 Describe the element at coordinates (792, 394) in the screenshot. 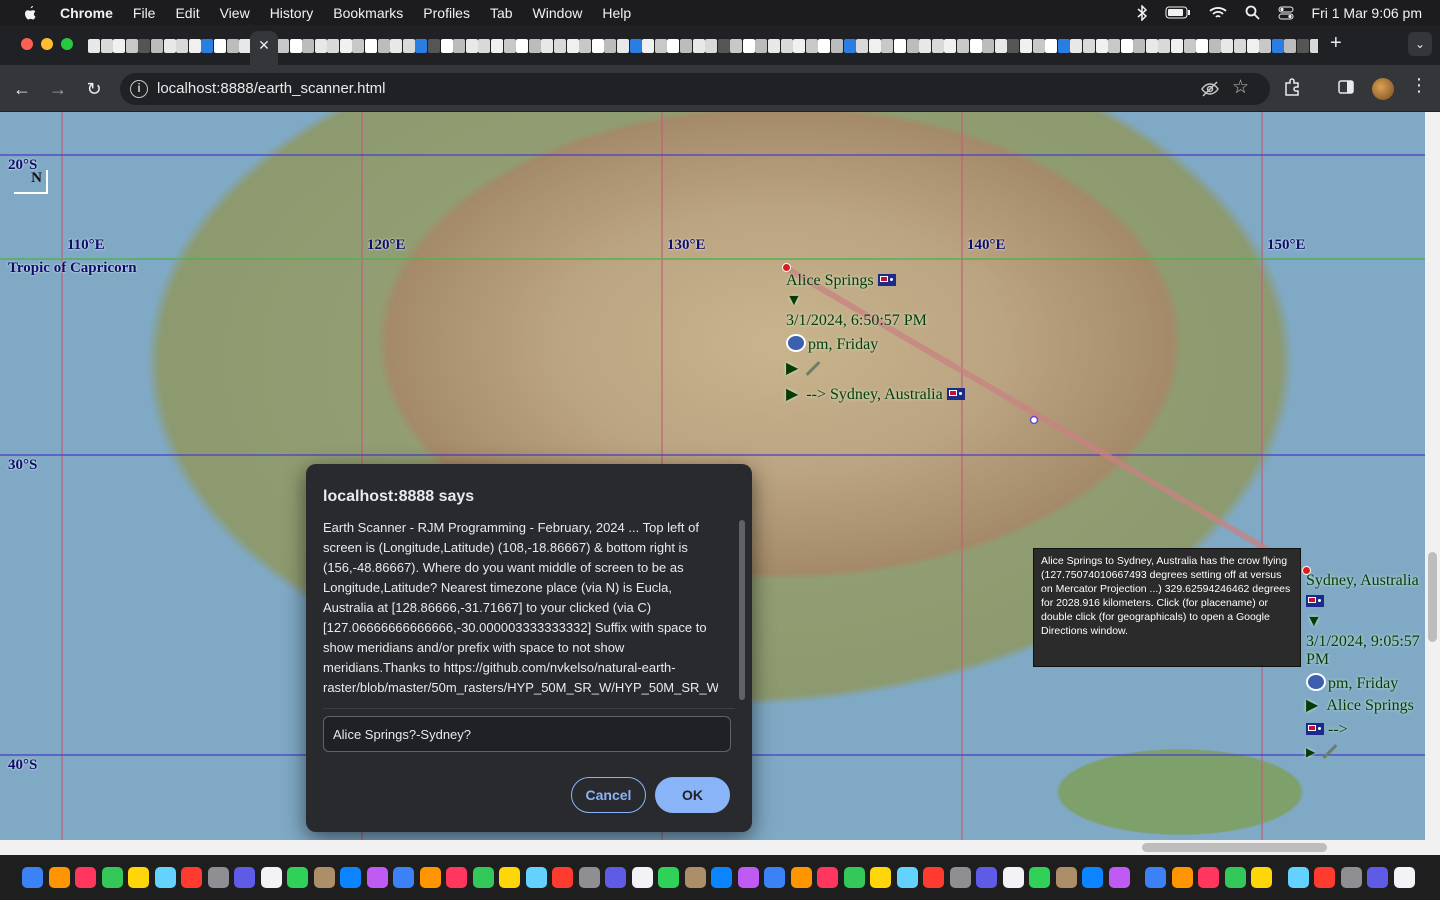

I see `alice-springs-expander-2: ▶` at that location.